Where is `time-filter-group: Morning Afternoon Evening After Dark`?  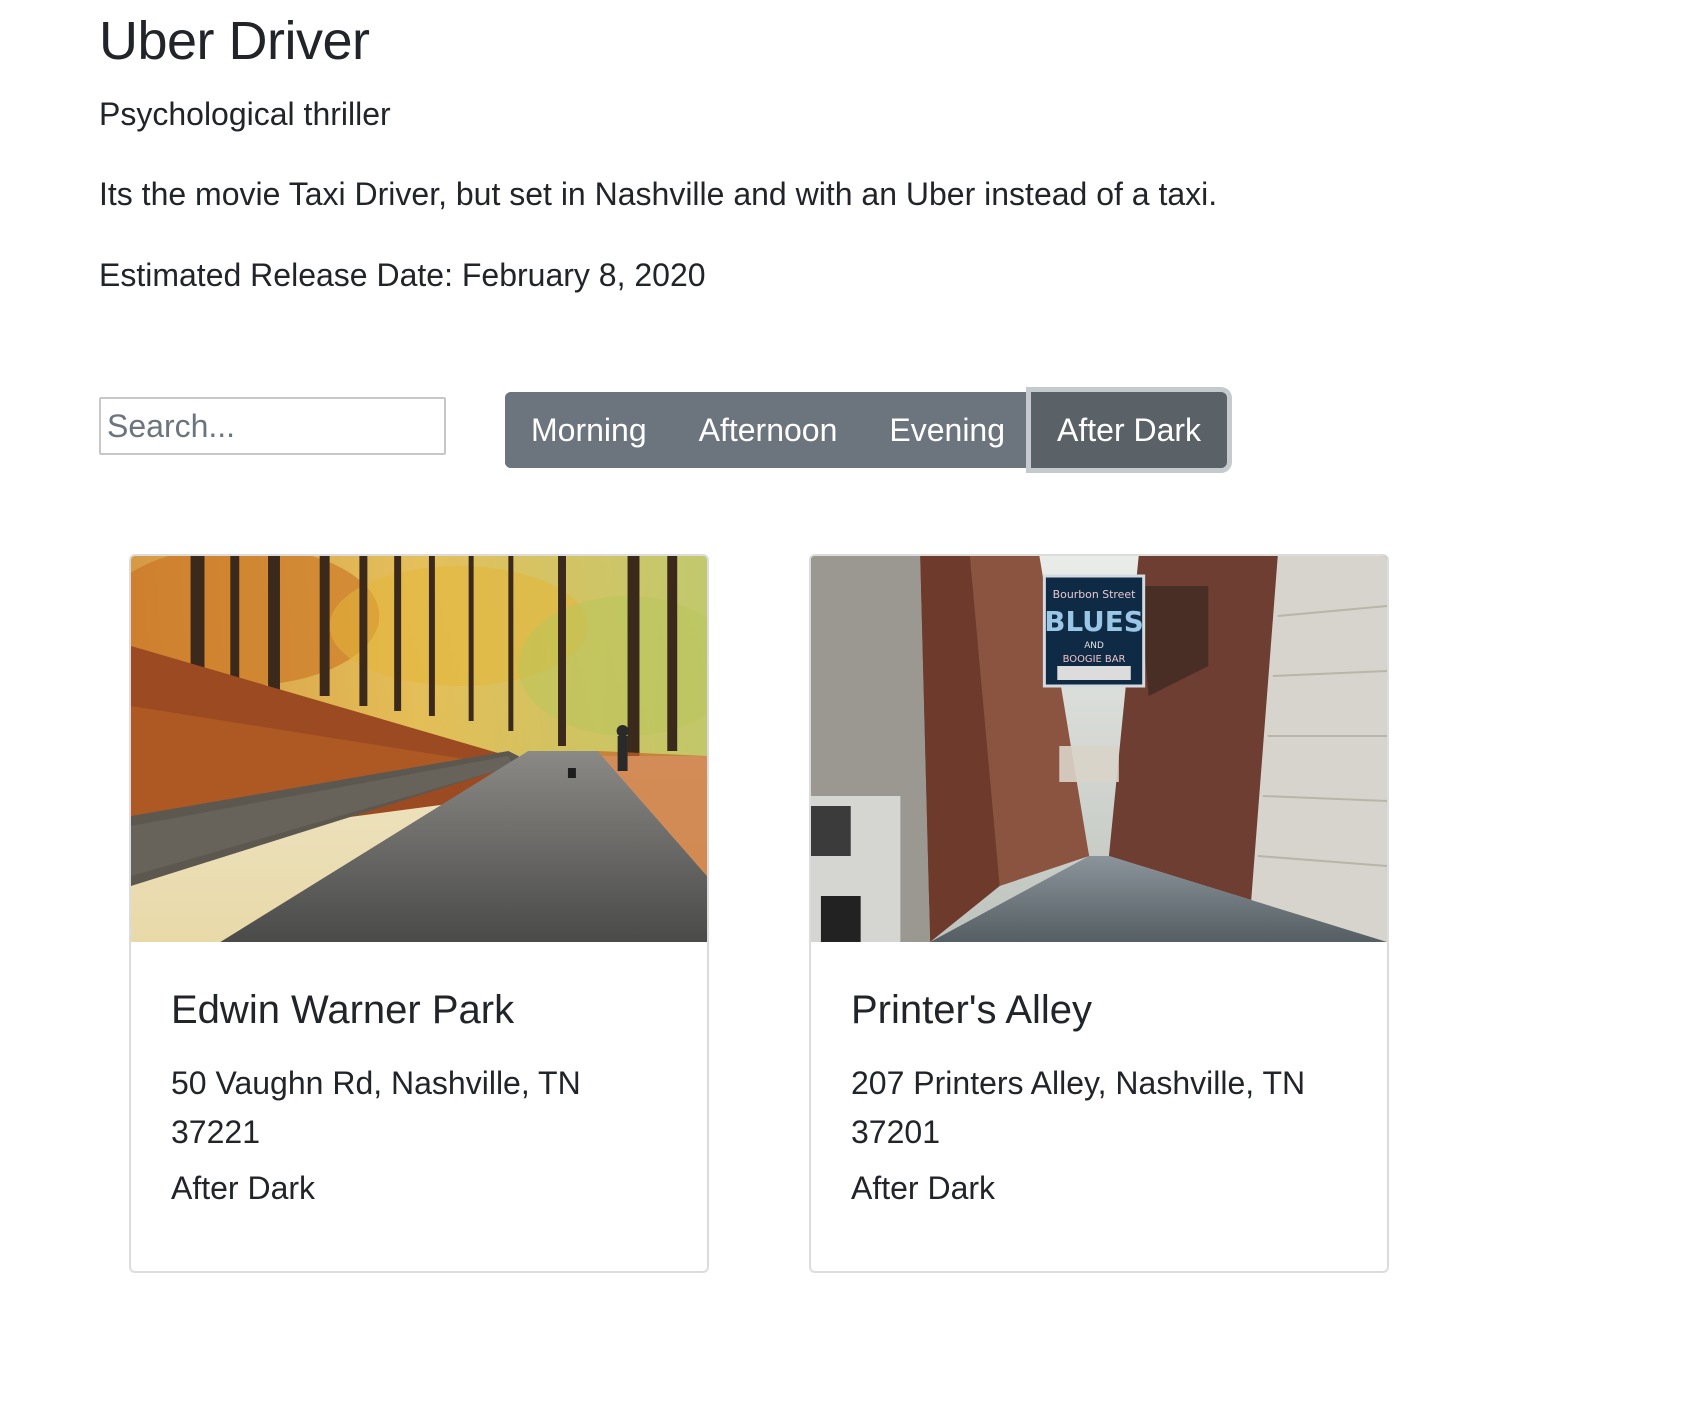 time-filter-group: Morning Afternoon Evening After Dark is located at coordinates (866, 430).